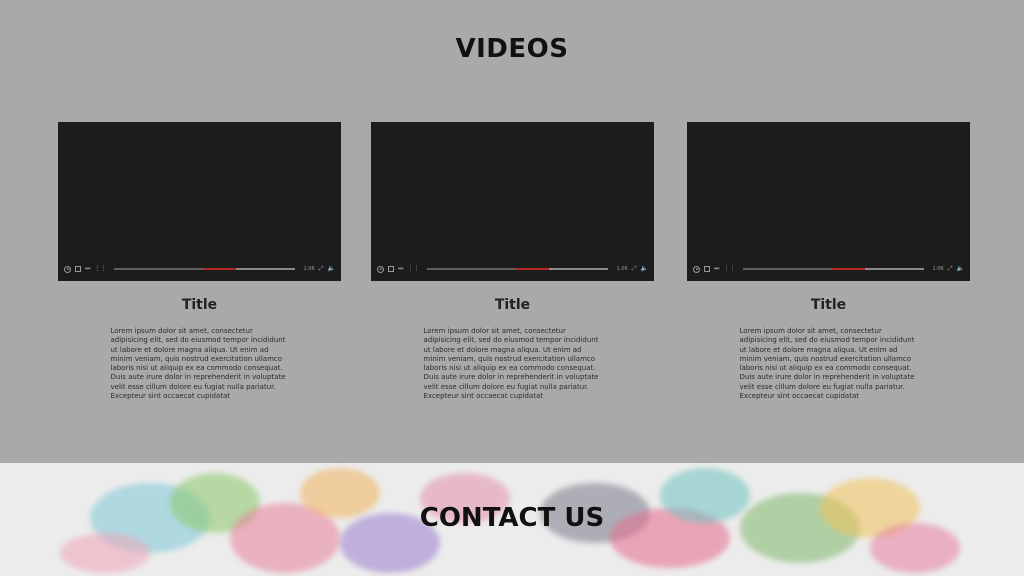 The width and height of the screenshot is (1024, 576). What do you see at coordinates (105, 553) in the screenshot?
I see `paint-splatter` at bounding box center [105, 553].